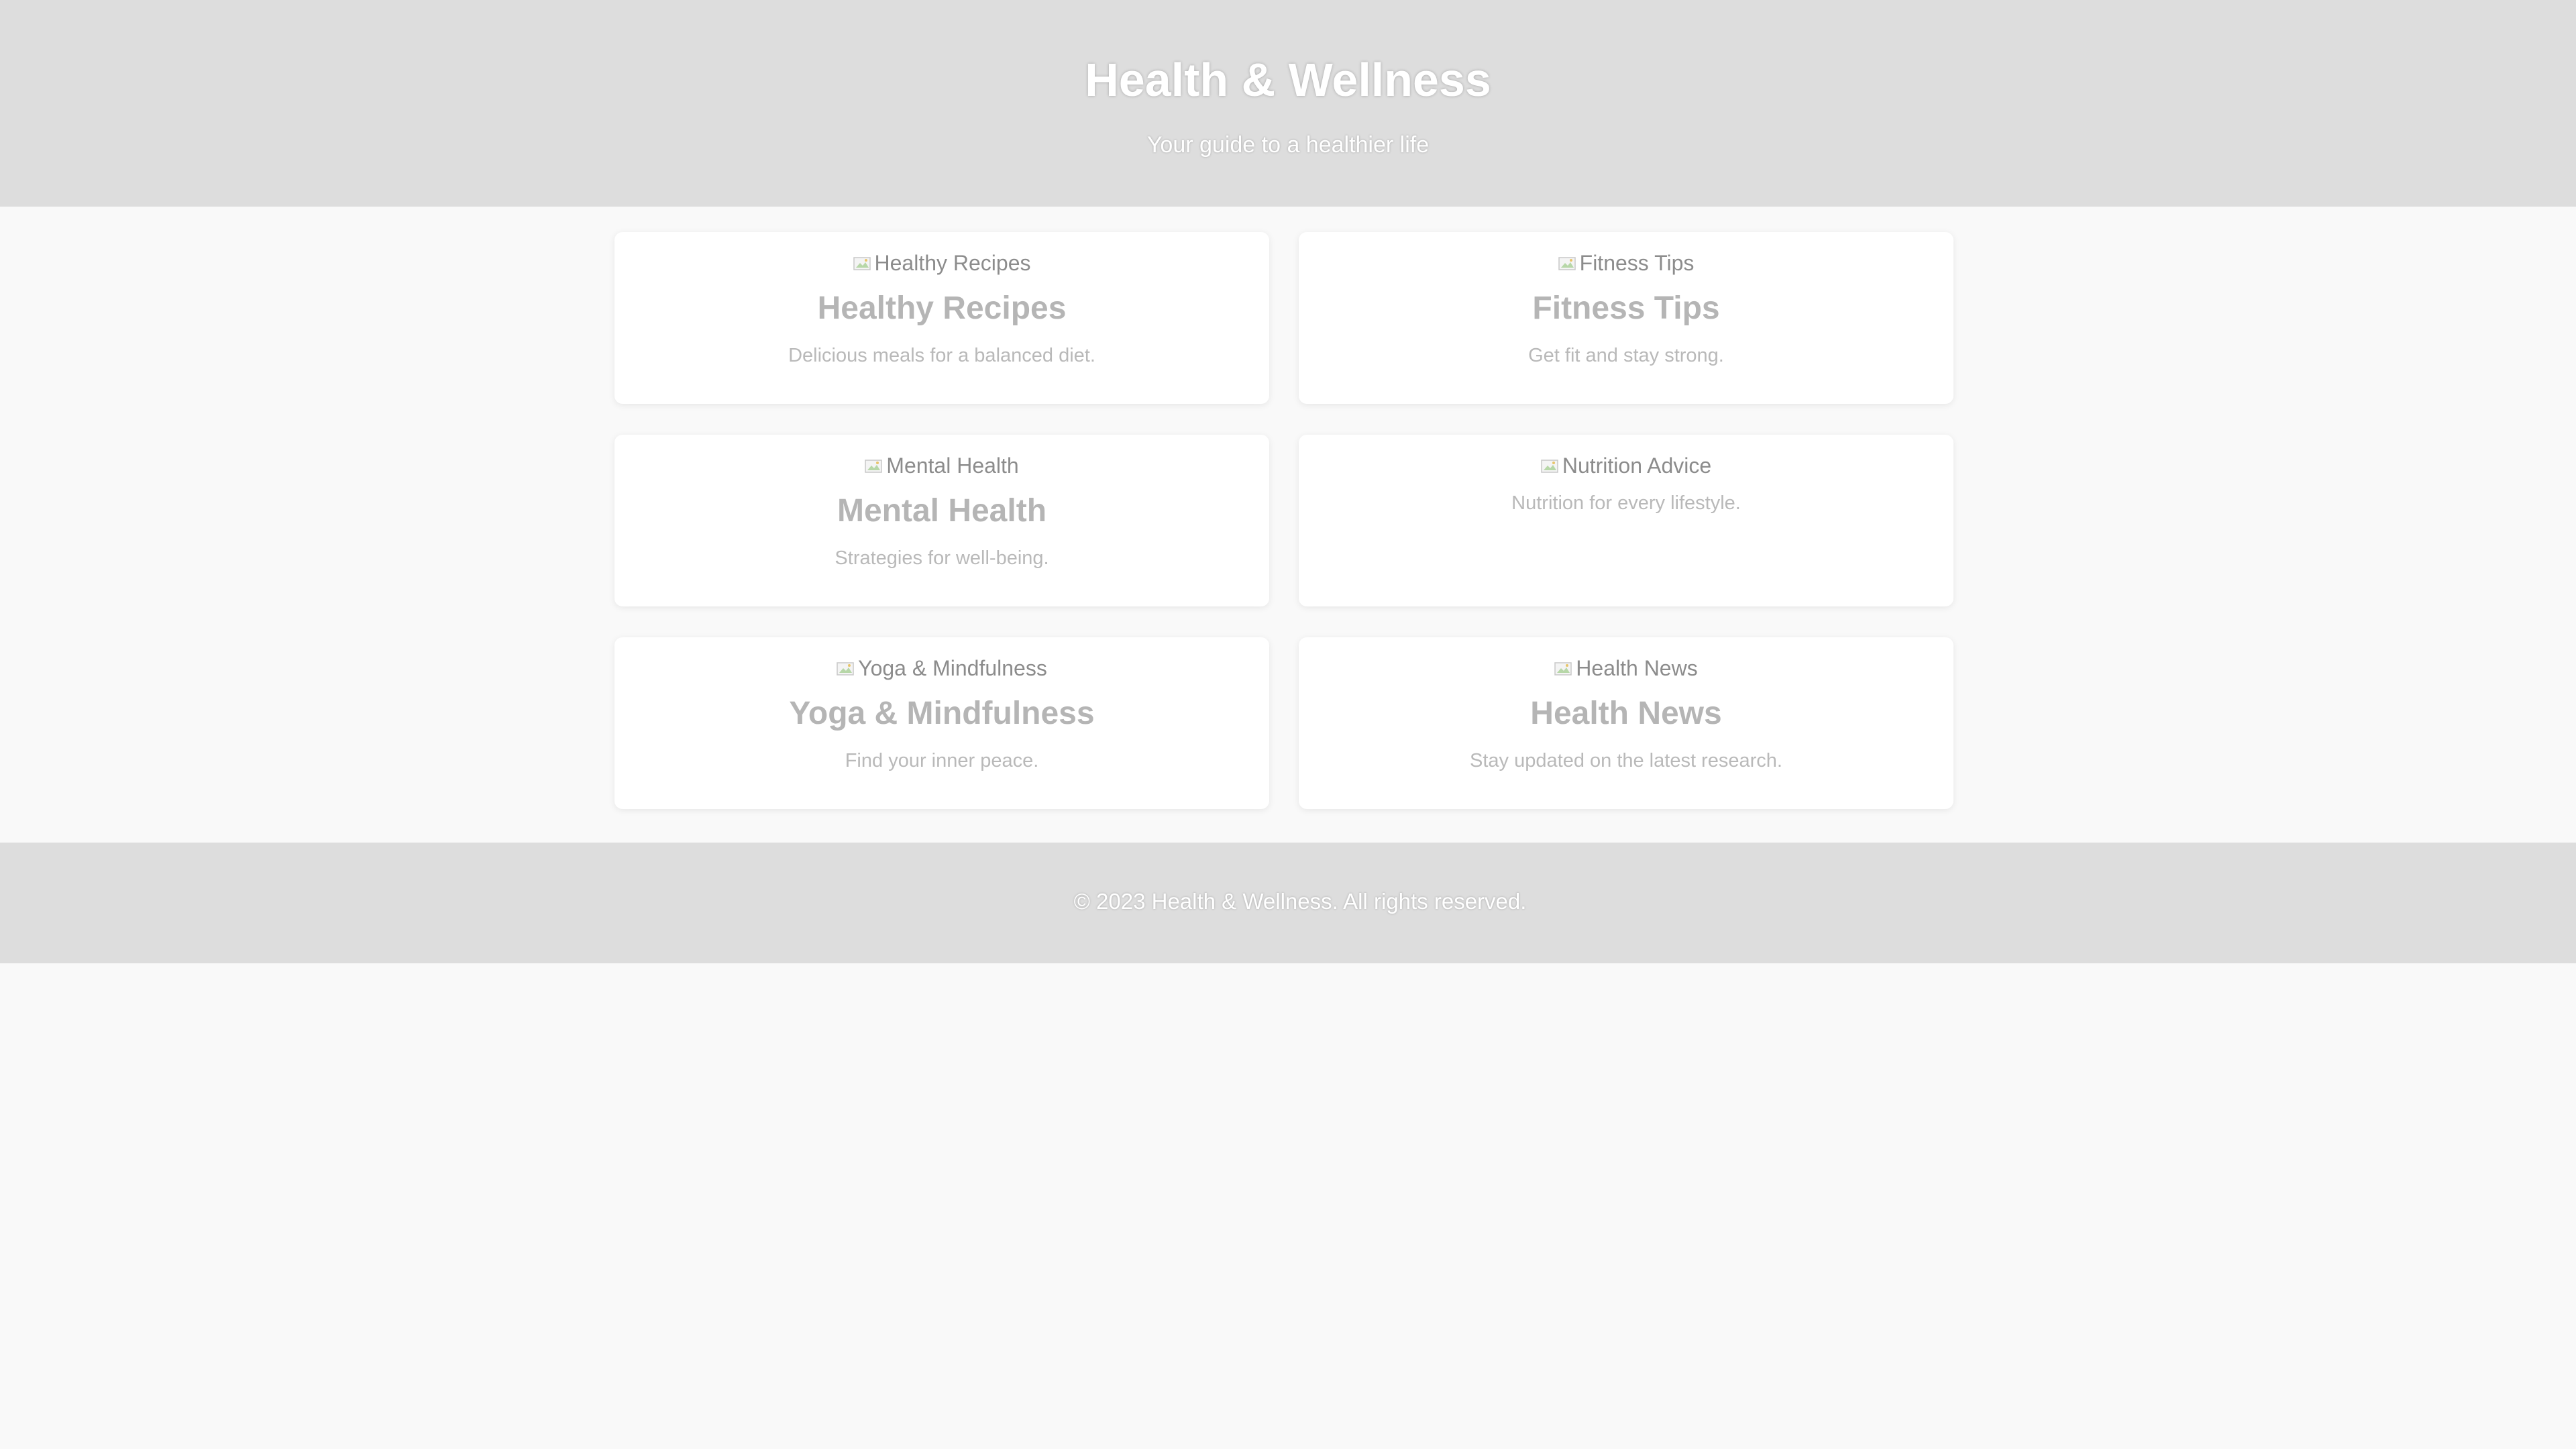 The image size is (2576, 1449). What do you see at coordinates (952, 465) in the screenshot?
I see `card-image-alt: Mental Health` at bounding box center [952, 465].